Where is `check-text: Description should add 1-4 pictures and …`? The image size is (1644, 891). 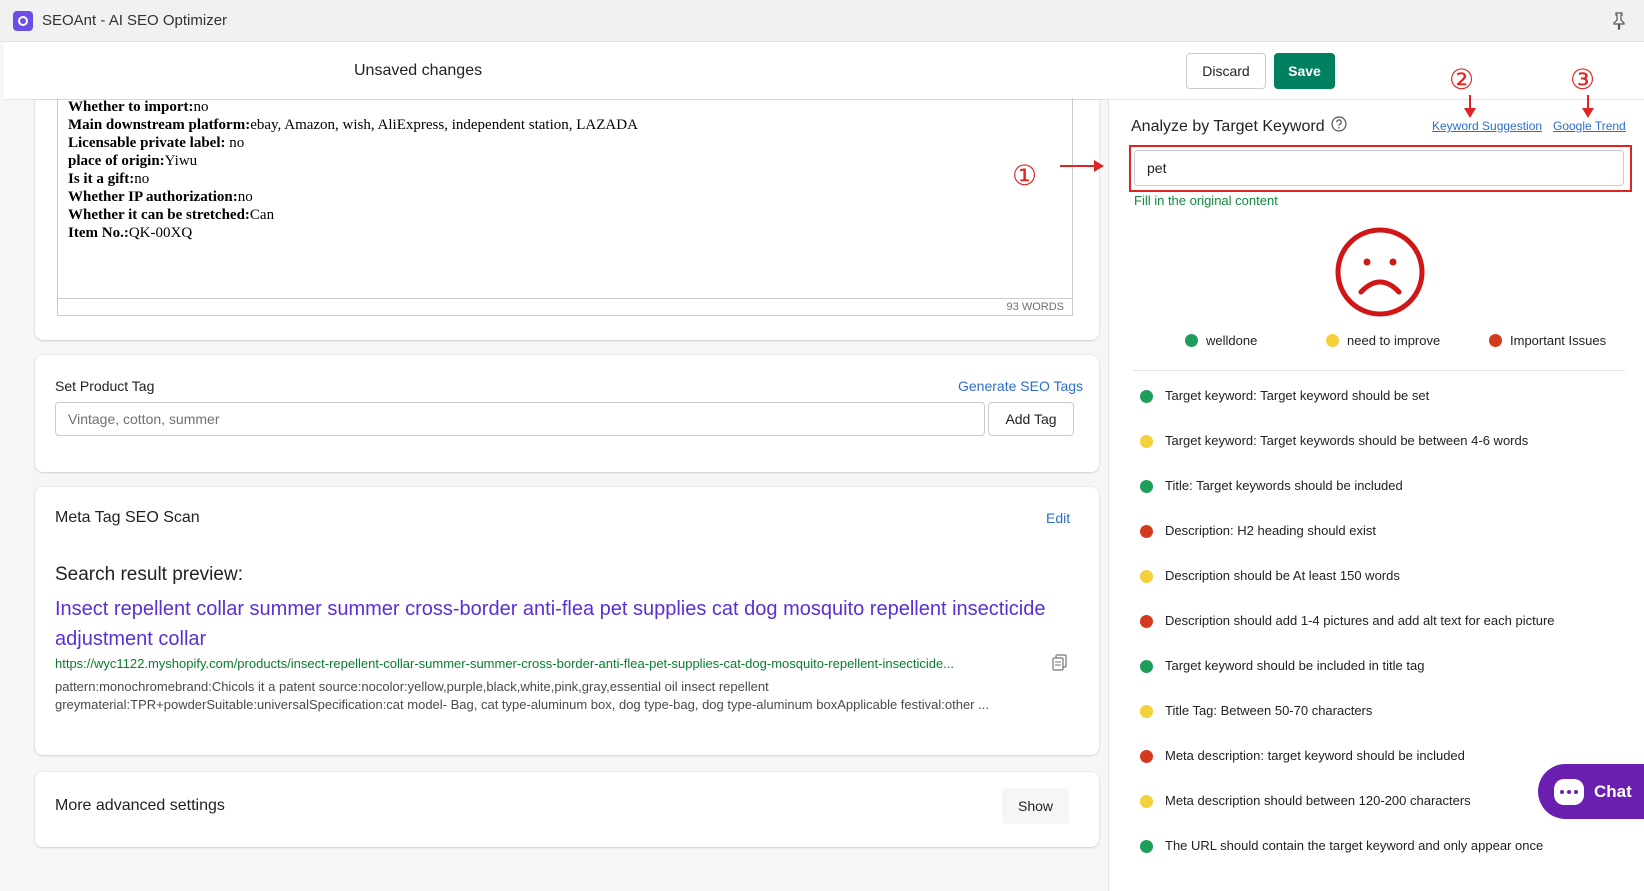 check-text: Description should add 1-4 pictures and … is located at coordinates (1360, 620).